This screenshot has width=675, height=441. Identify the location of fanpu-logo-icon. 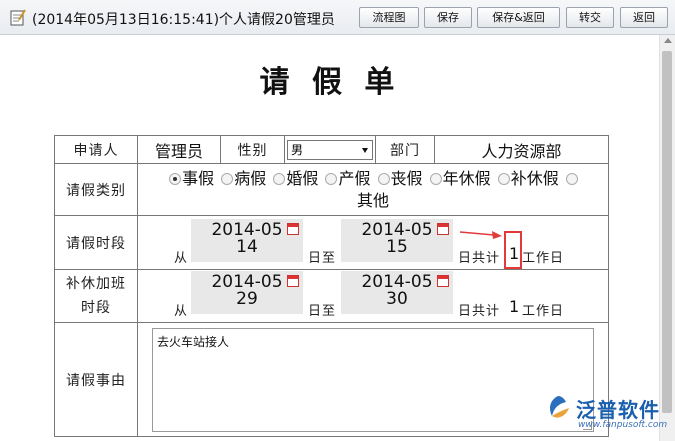
(559, 407).